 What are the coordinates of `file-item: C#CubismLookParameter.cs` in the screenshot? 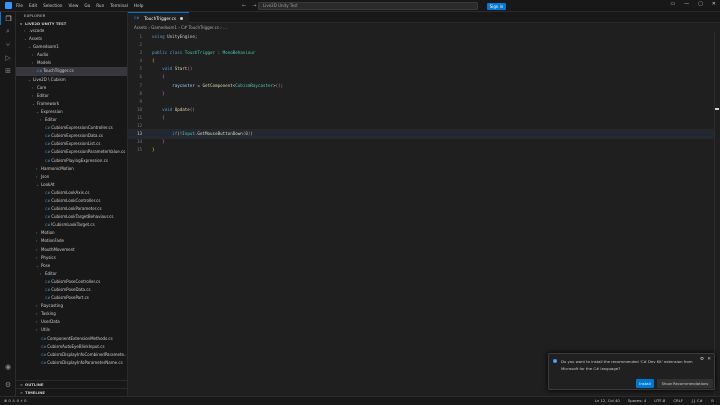 It's located at (71, 209).